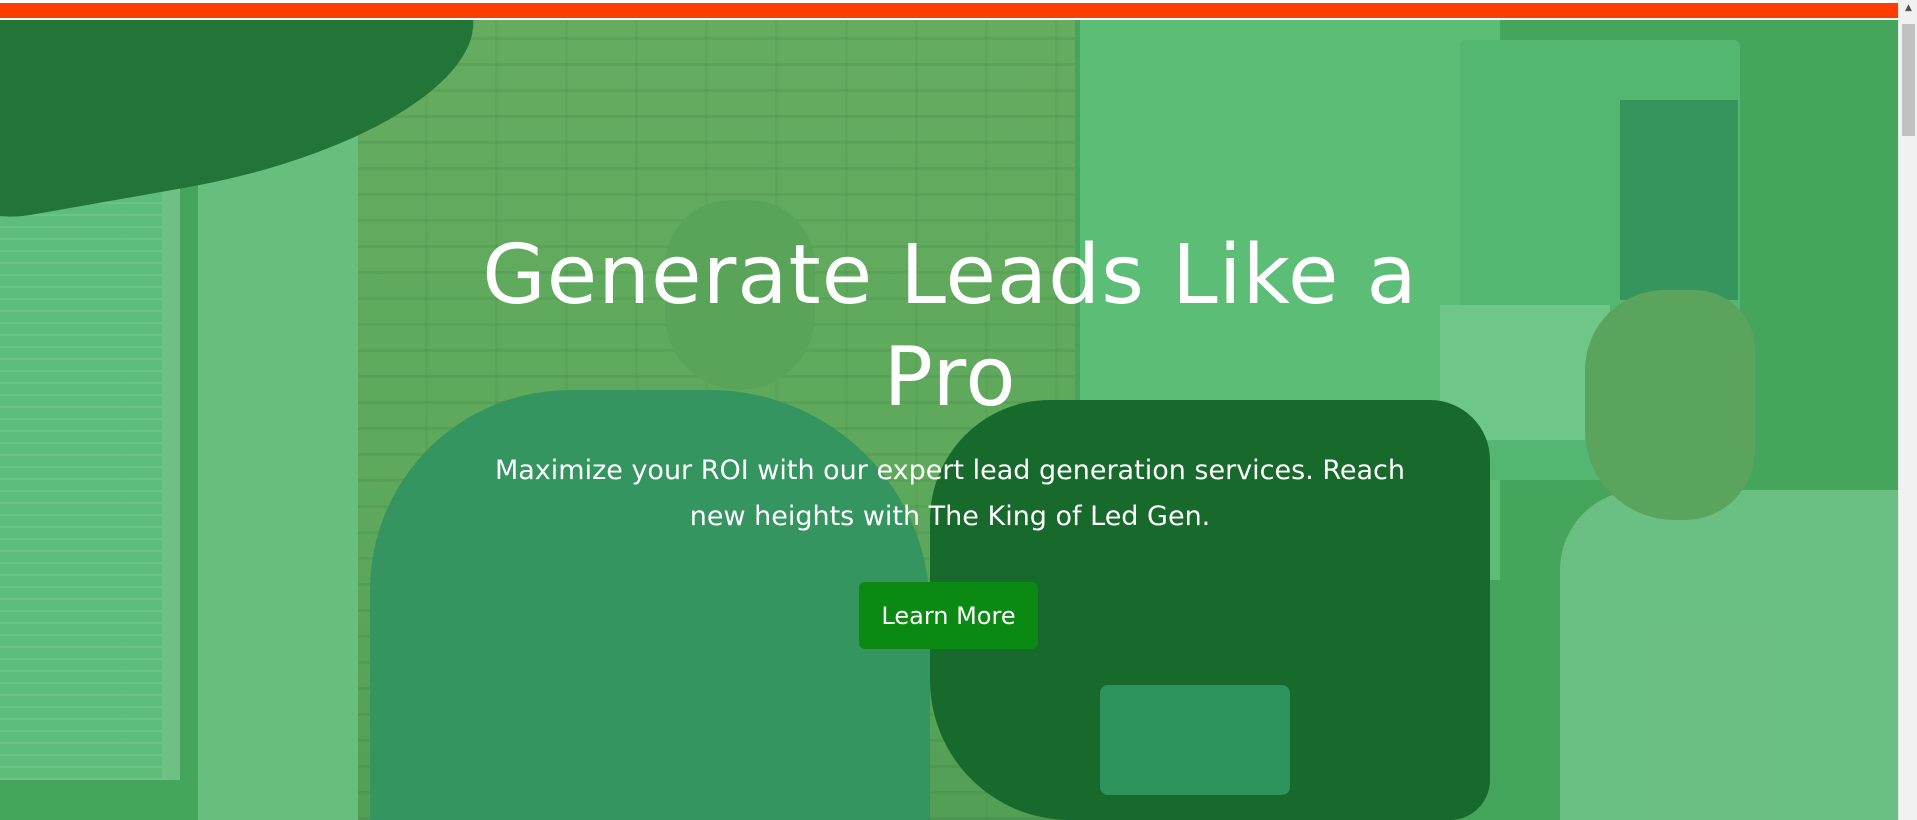 Image resolution: width=1917 pixels, height=820 pixels. I want to click on scrollbar-thumb, so click(1908, 80).